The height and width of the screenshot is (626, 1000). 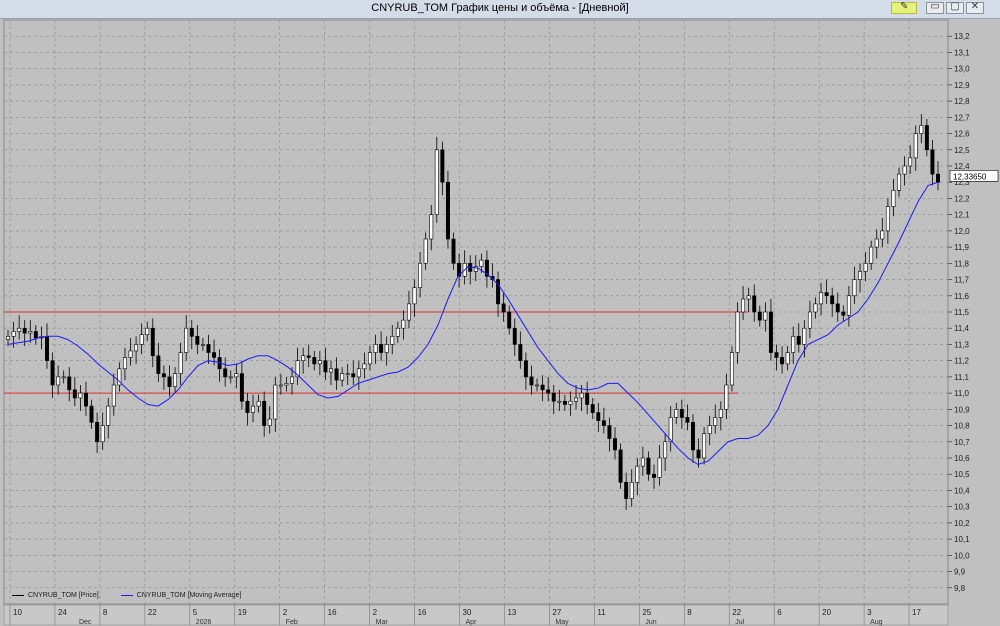 I want to click on x-day-label: 11, so click(x=601, y=612).